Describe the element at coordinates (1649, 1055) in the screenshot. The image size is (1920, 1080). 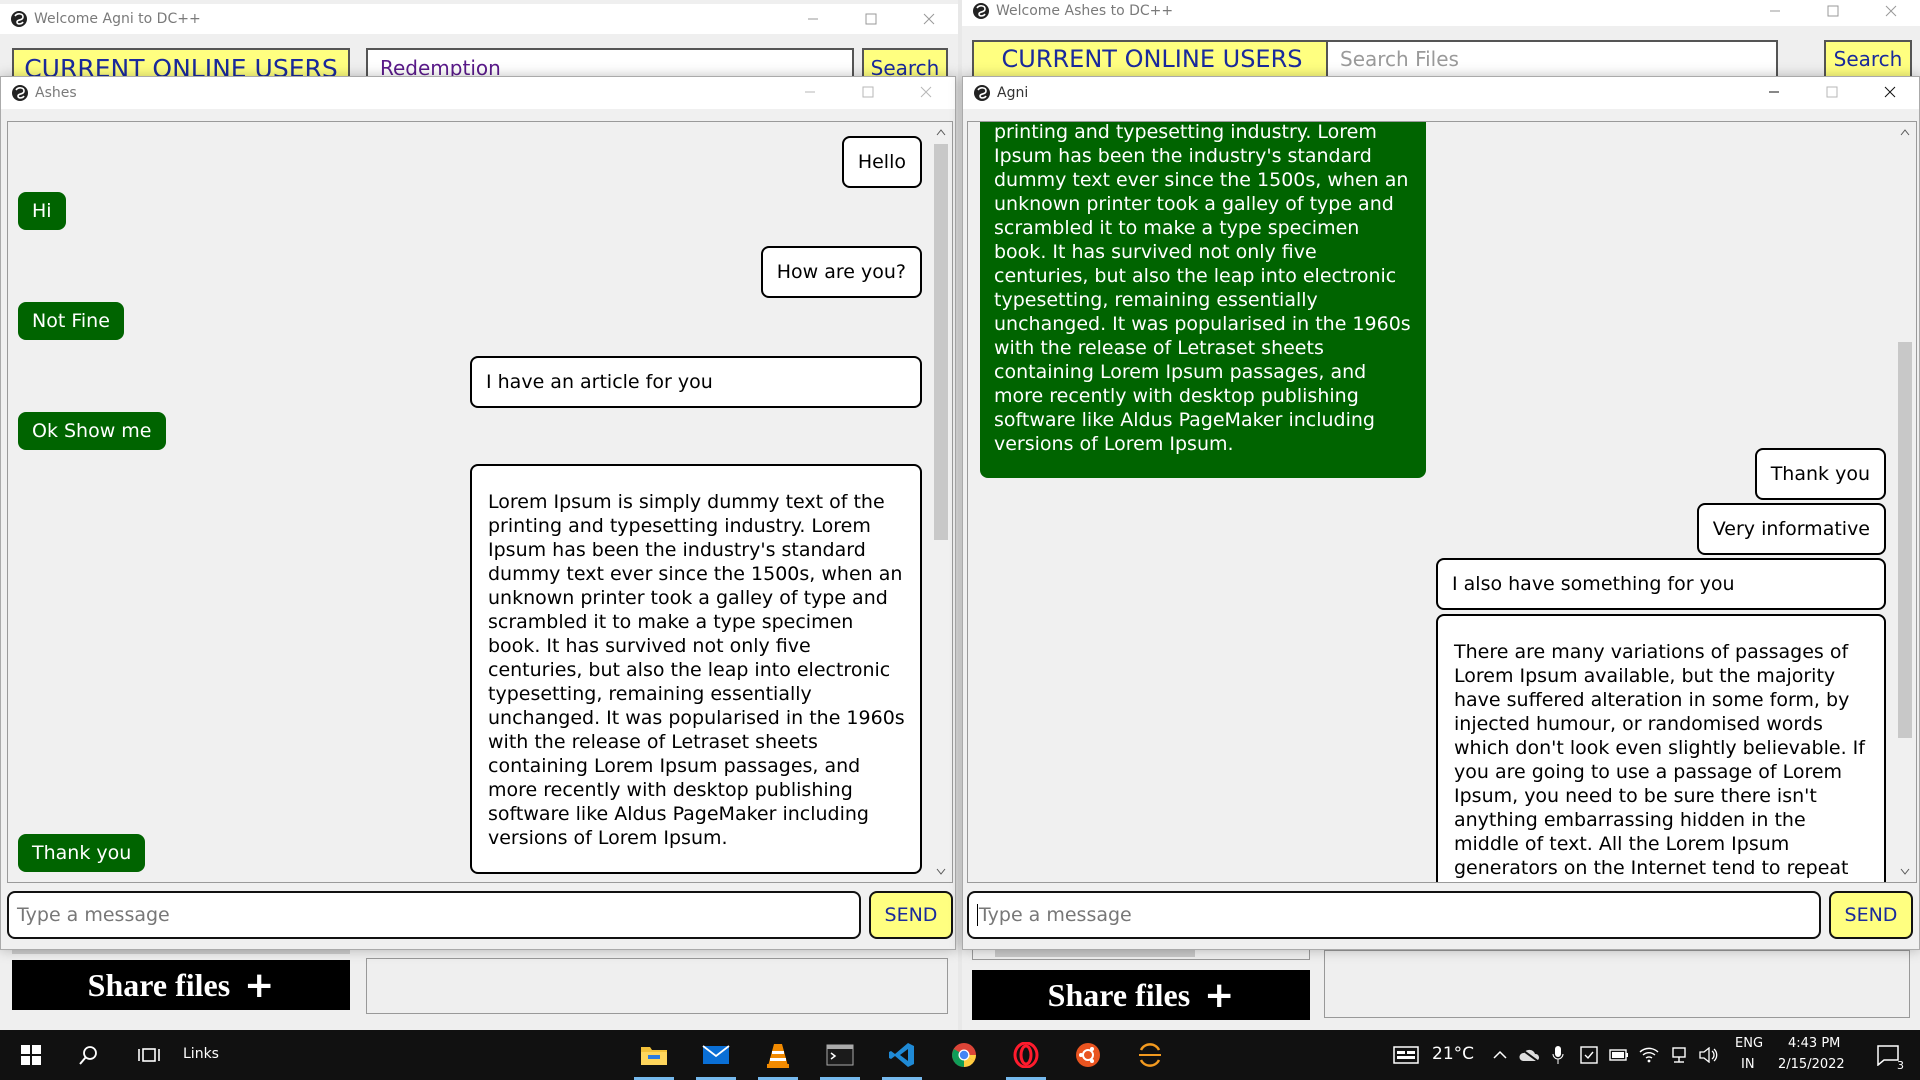
I see `wifi-icon` at that location.